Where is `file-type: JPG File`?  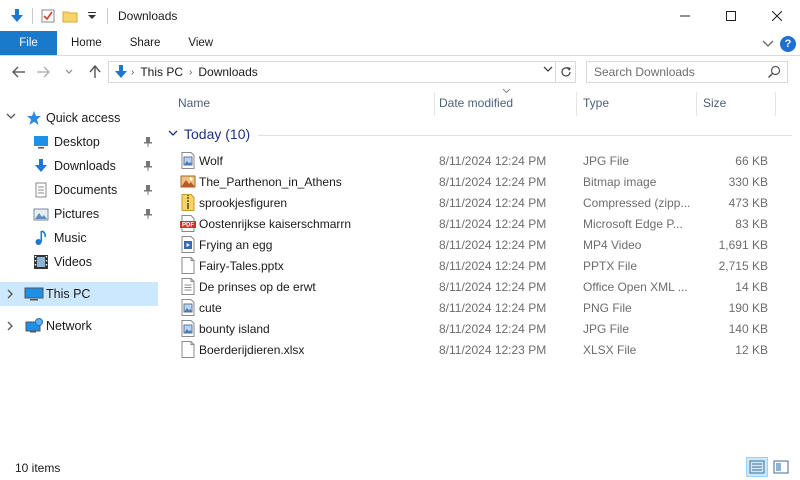 file-type: JPG File is located at coordinates (606, 161).